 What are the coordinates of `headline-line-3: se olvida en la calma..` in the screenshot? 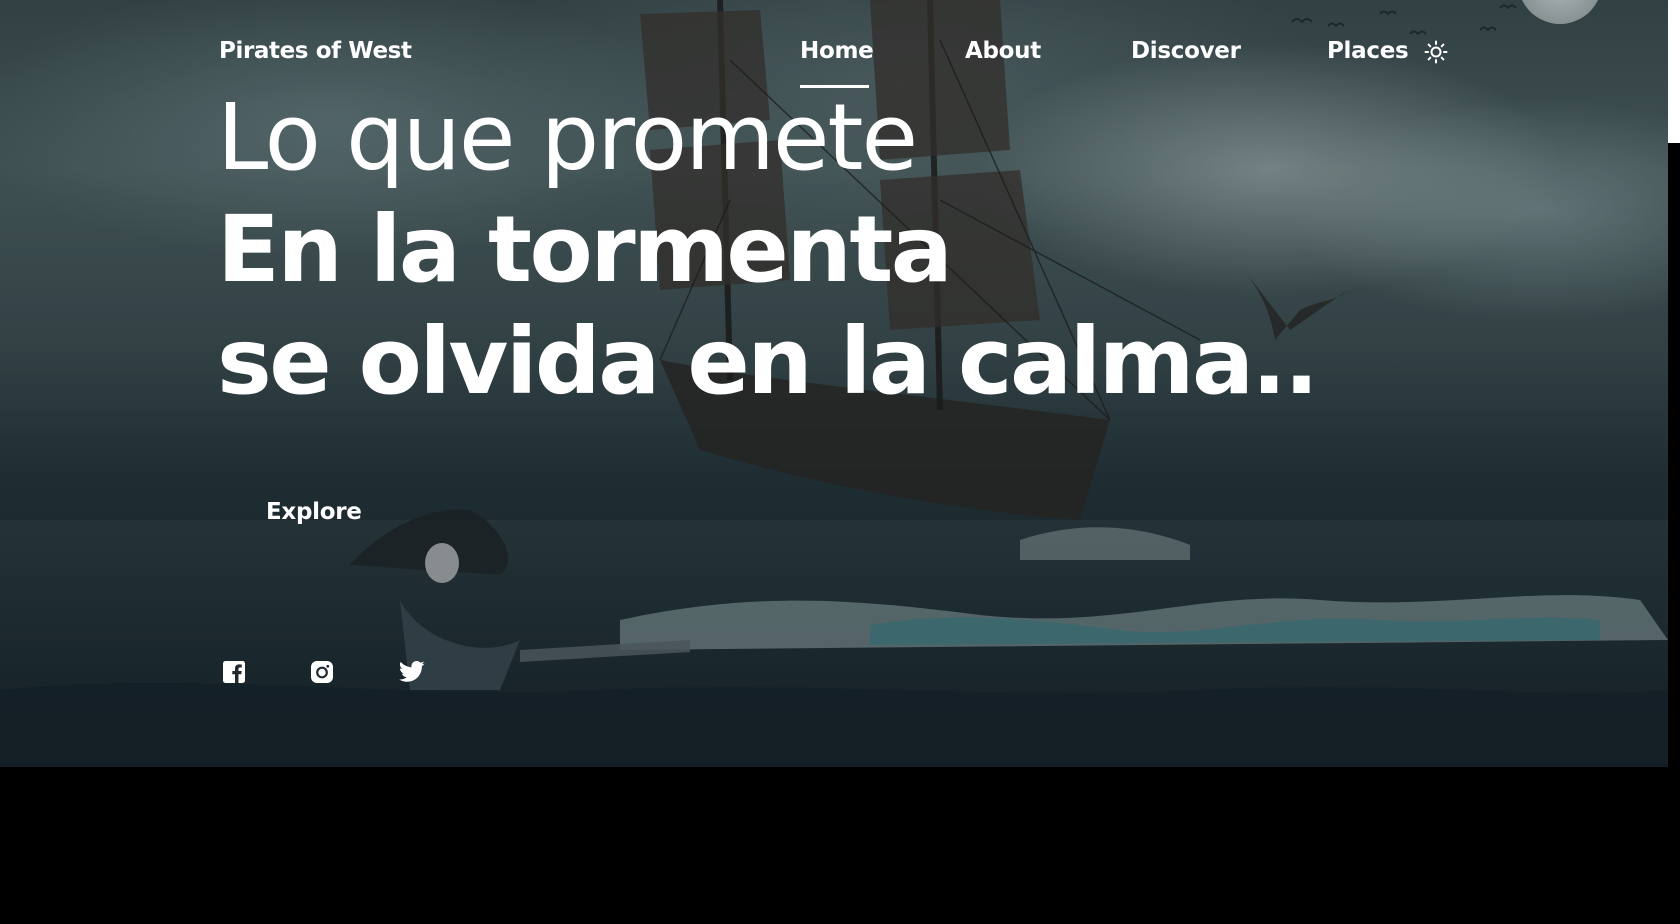 It's located at (768, 361).